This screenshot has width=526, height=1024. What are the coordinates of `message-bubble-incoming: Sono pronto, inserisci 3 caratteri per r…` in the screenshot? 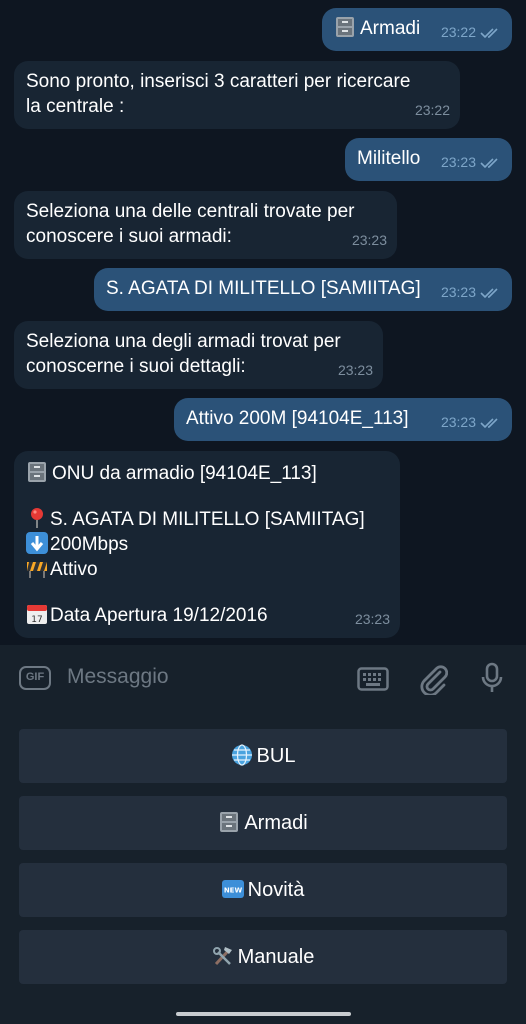 It's located at (237, 95).